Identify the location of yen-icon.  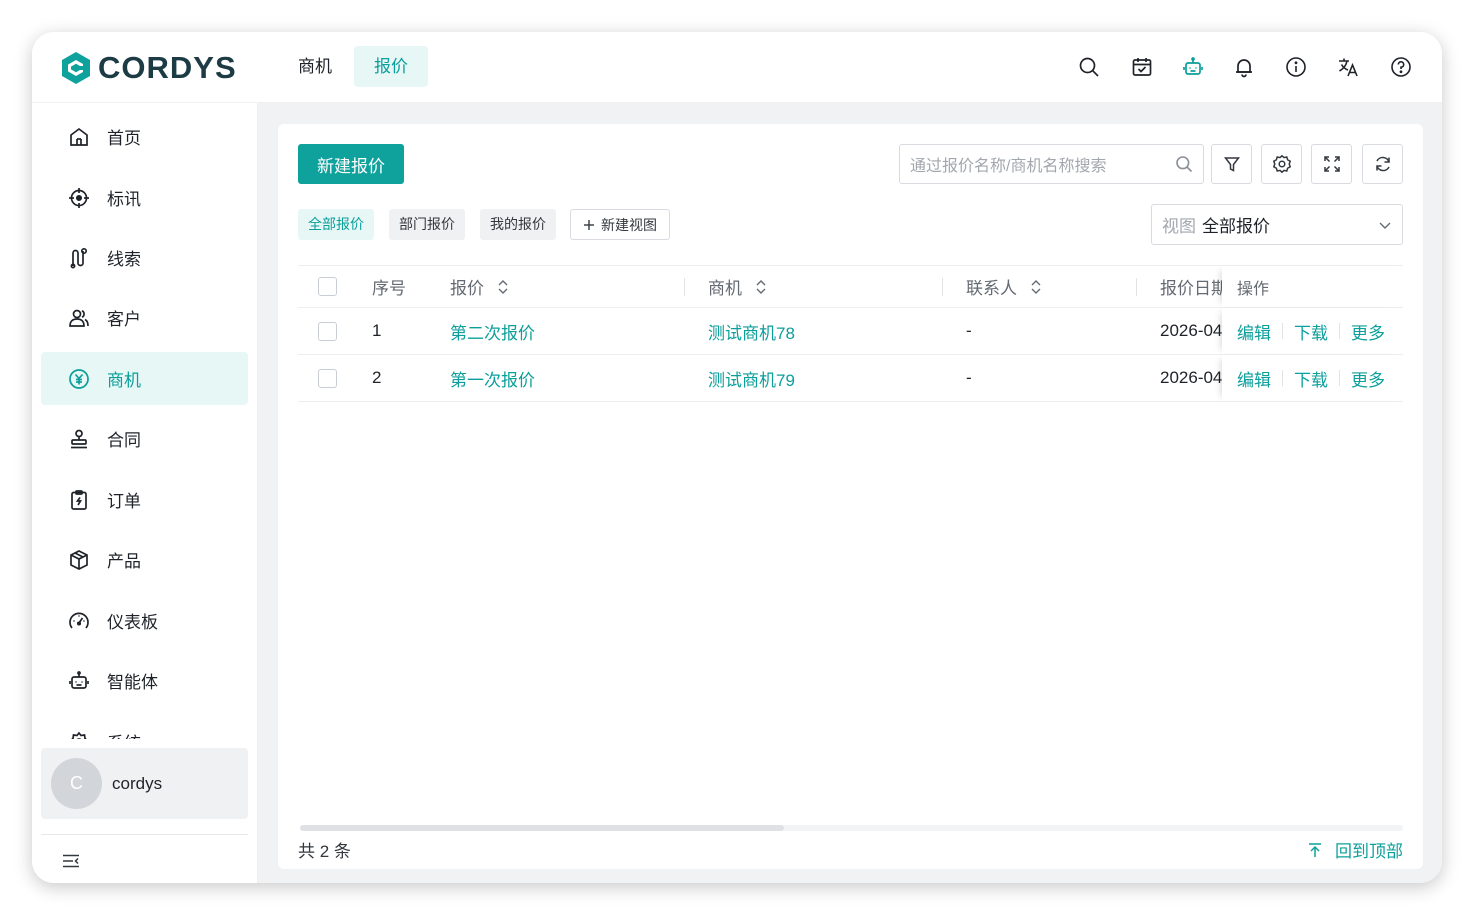
(79, 378).